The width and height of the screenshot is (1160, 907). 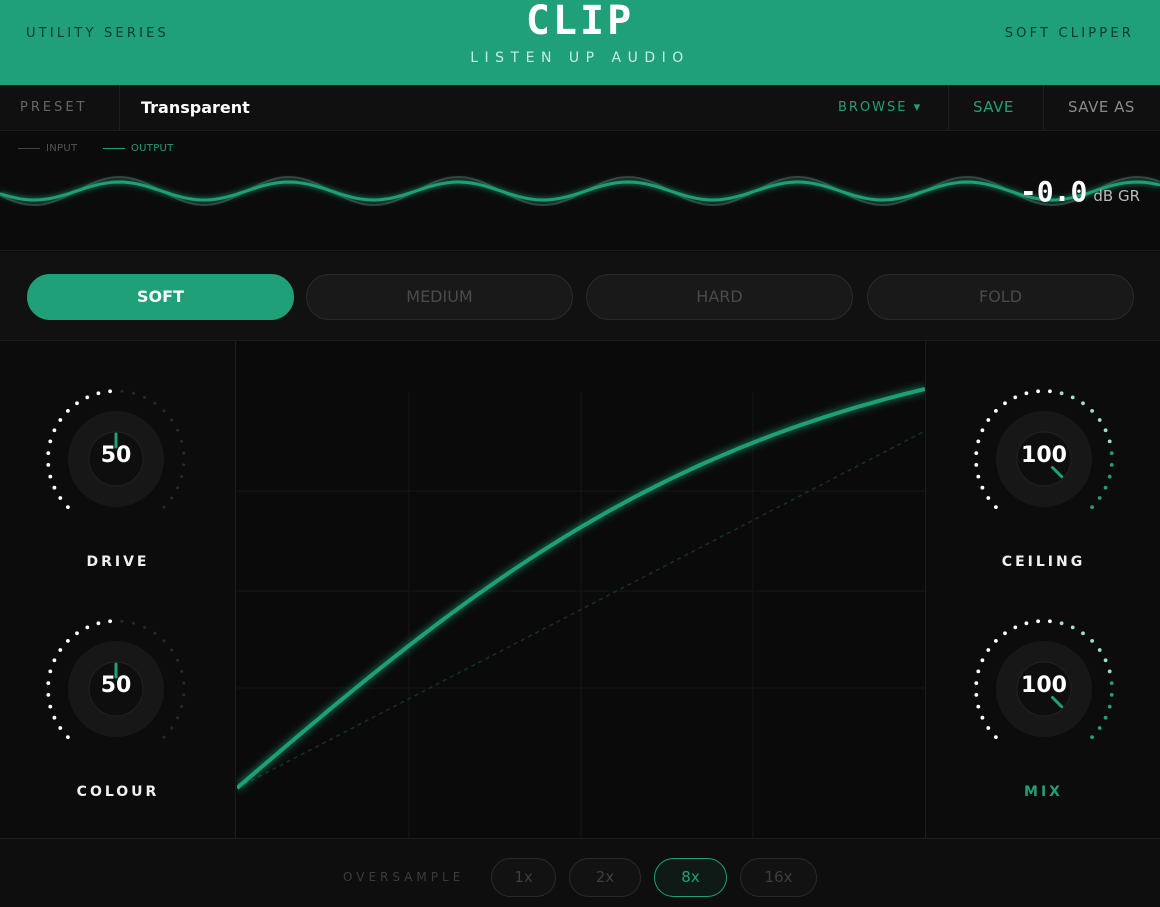 What do you see at coordinates (118, 792) in the screenshot?
I see `colour-label: COLOUR` at bounding box center [118, 792].